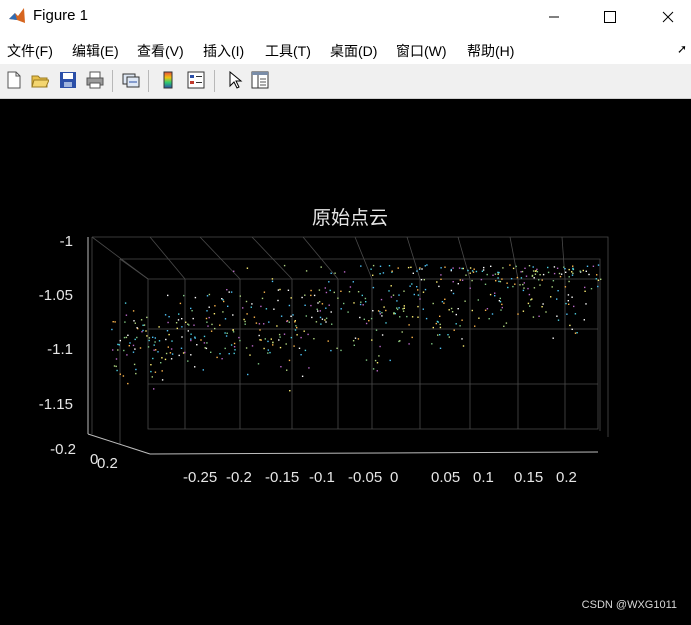 This screenshot has height=625, width=691. What do you see at coordinates (554, 17) in the screenshot?
I see `minimize-button` at bounding box center [554, 17].